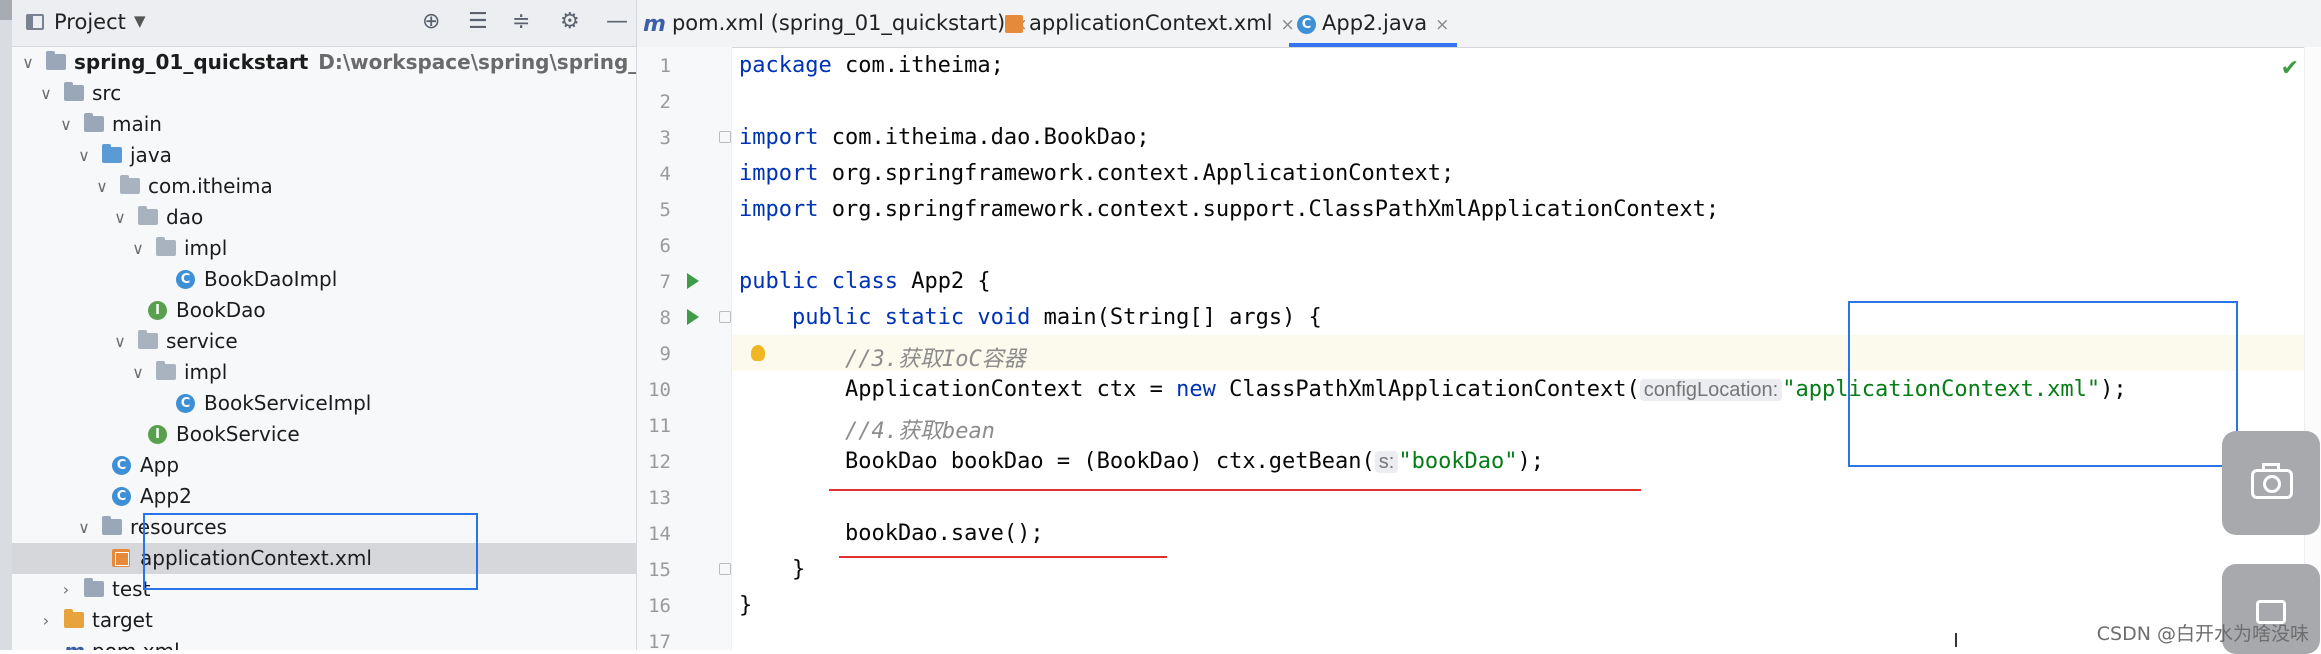  Describe the element at coordinates (1427, 389) in the screenshot. I see `code-text: ClassPathXmlApplicationContext(` at that location.